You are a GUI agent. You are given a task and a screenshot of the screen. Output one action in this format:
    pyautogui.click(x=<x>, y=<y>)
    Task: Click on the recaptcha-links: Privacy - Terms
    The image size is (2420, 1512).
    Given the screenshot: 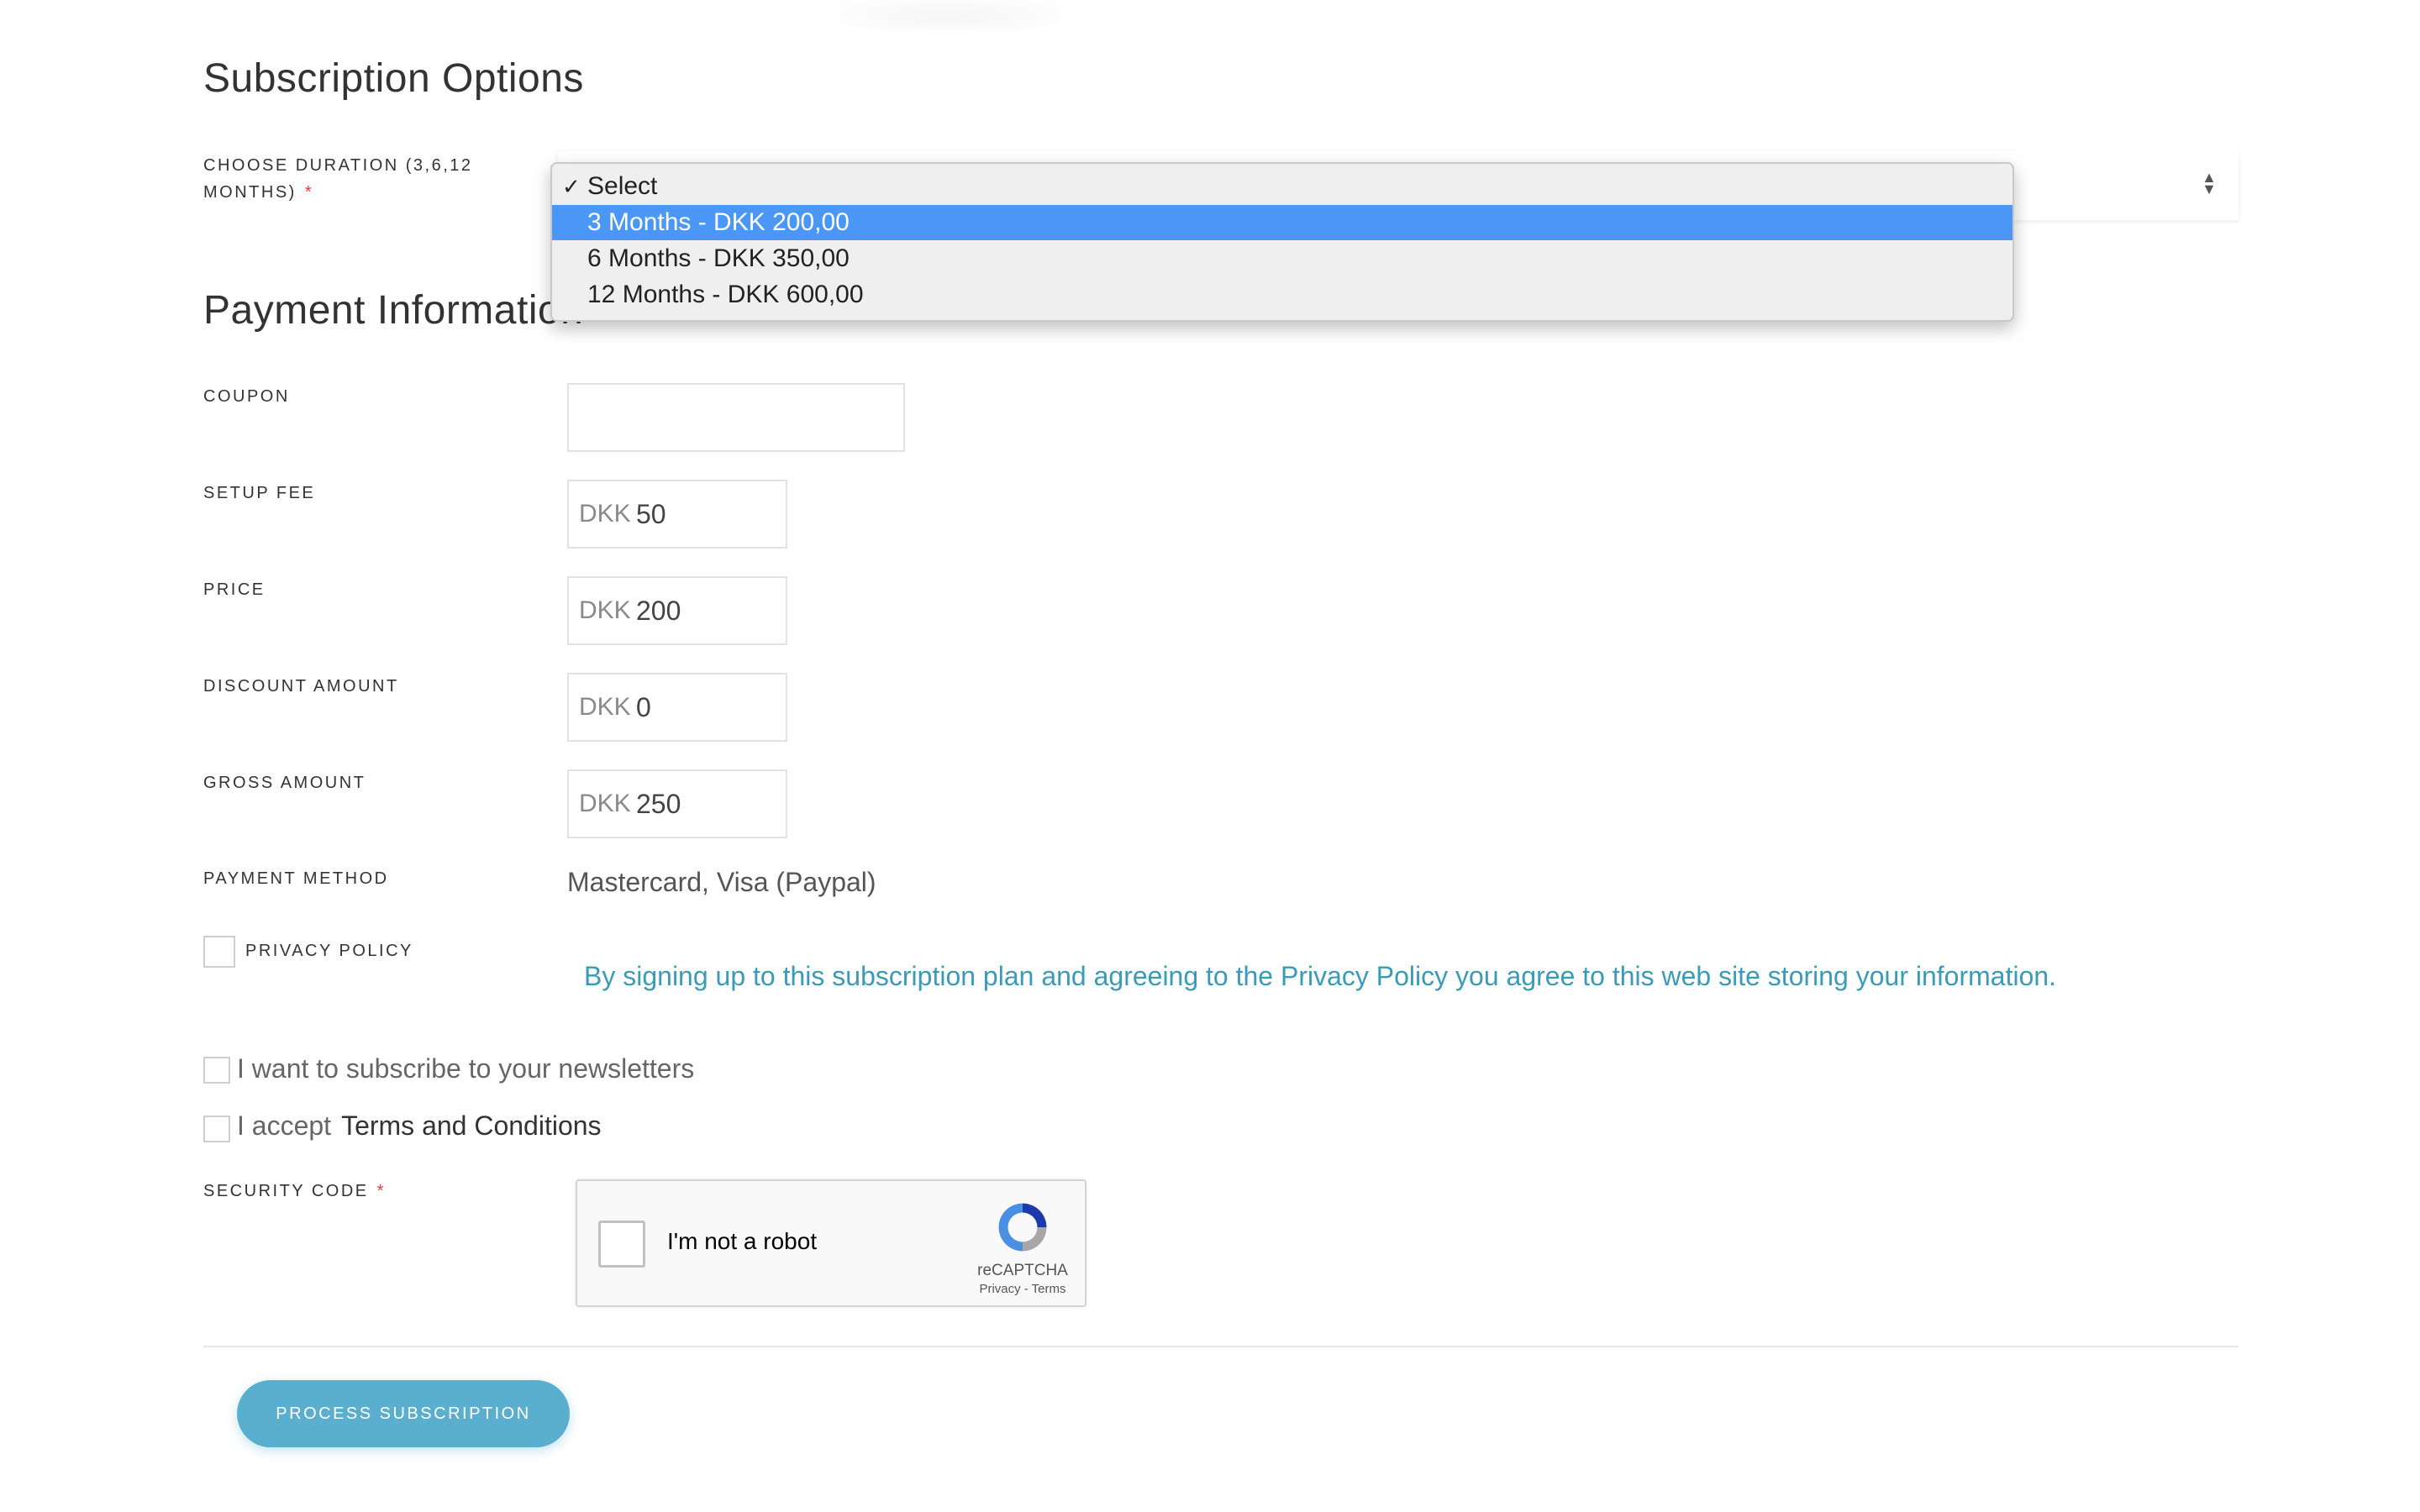 What is the action you would take?
    pyautogui.click(x=1022, y=1289)
    